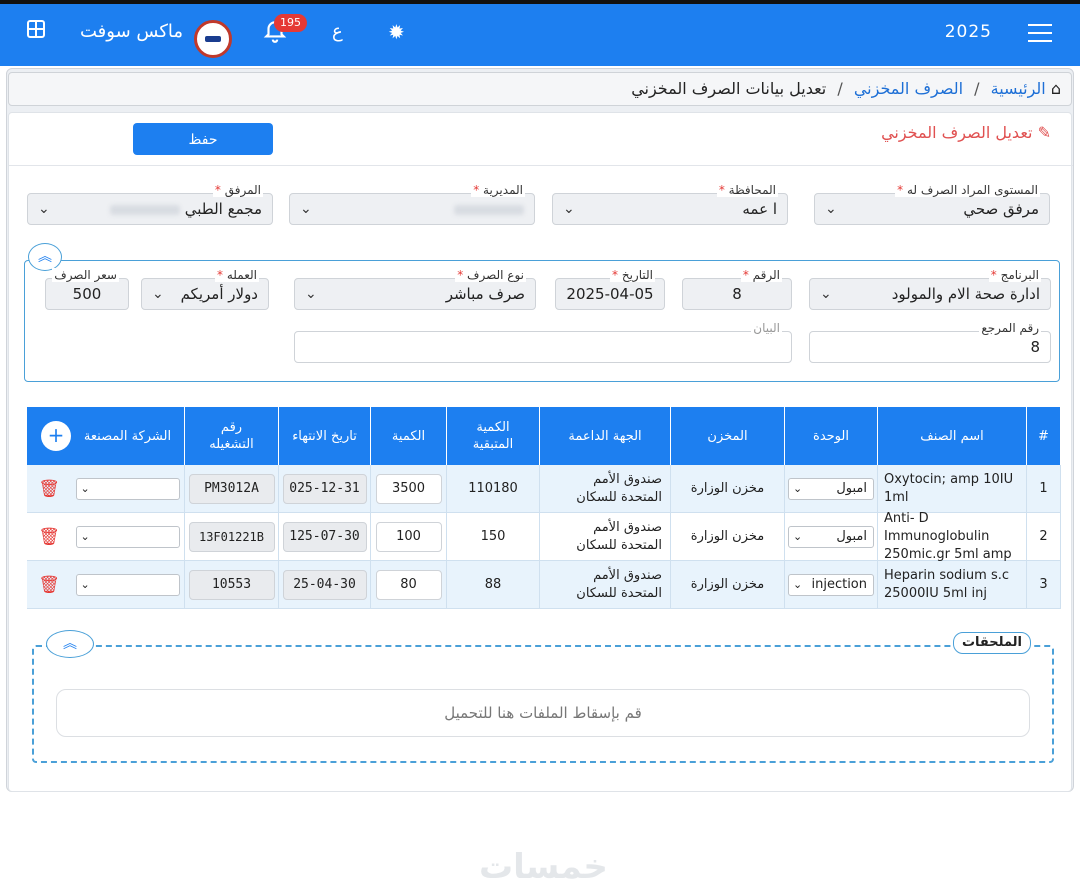  I want to click on remaining-qty: 110180, so click(493, 489).